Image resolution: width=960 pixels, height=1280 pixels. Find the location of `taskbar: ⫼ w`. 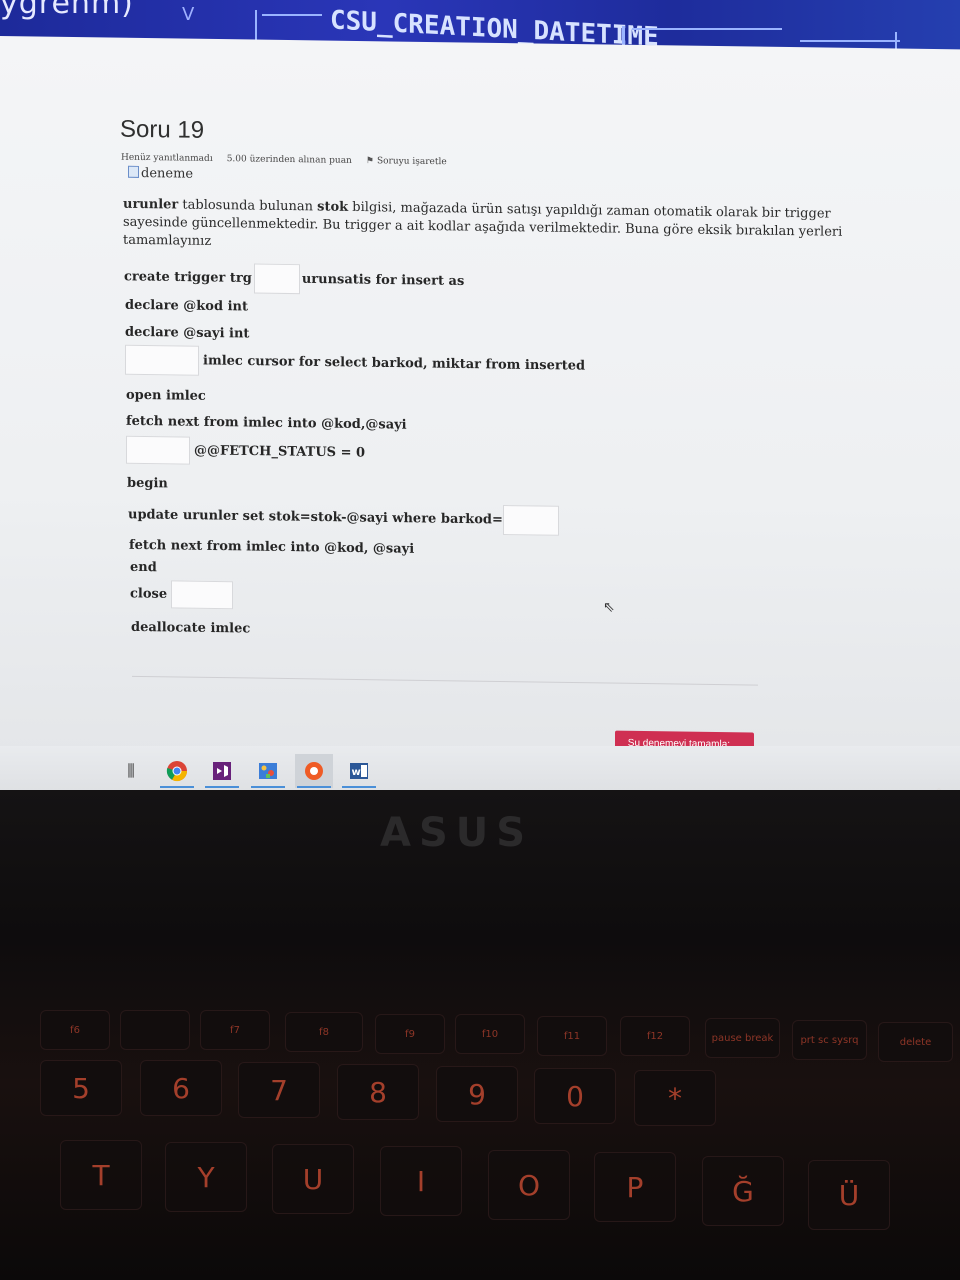

taskbar: ⫼ w is located at coordinates (480, 768).